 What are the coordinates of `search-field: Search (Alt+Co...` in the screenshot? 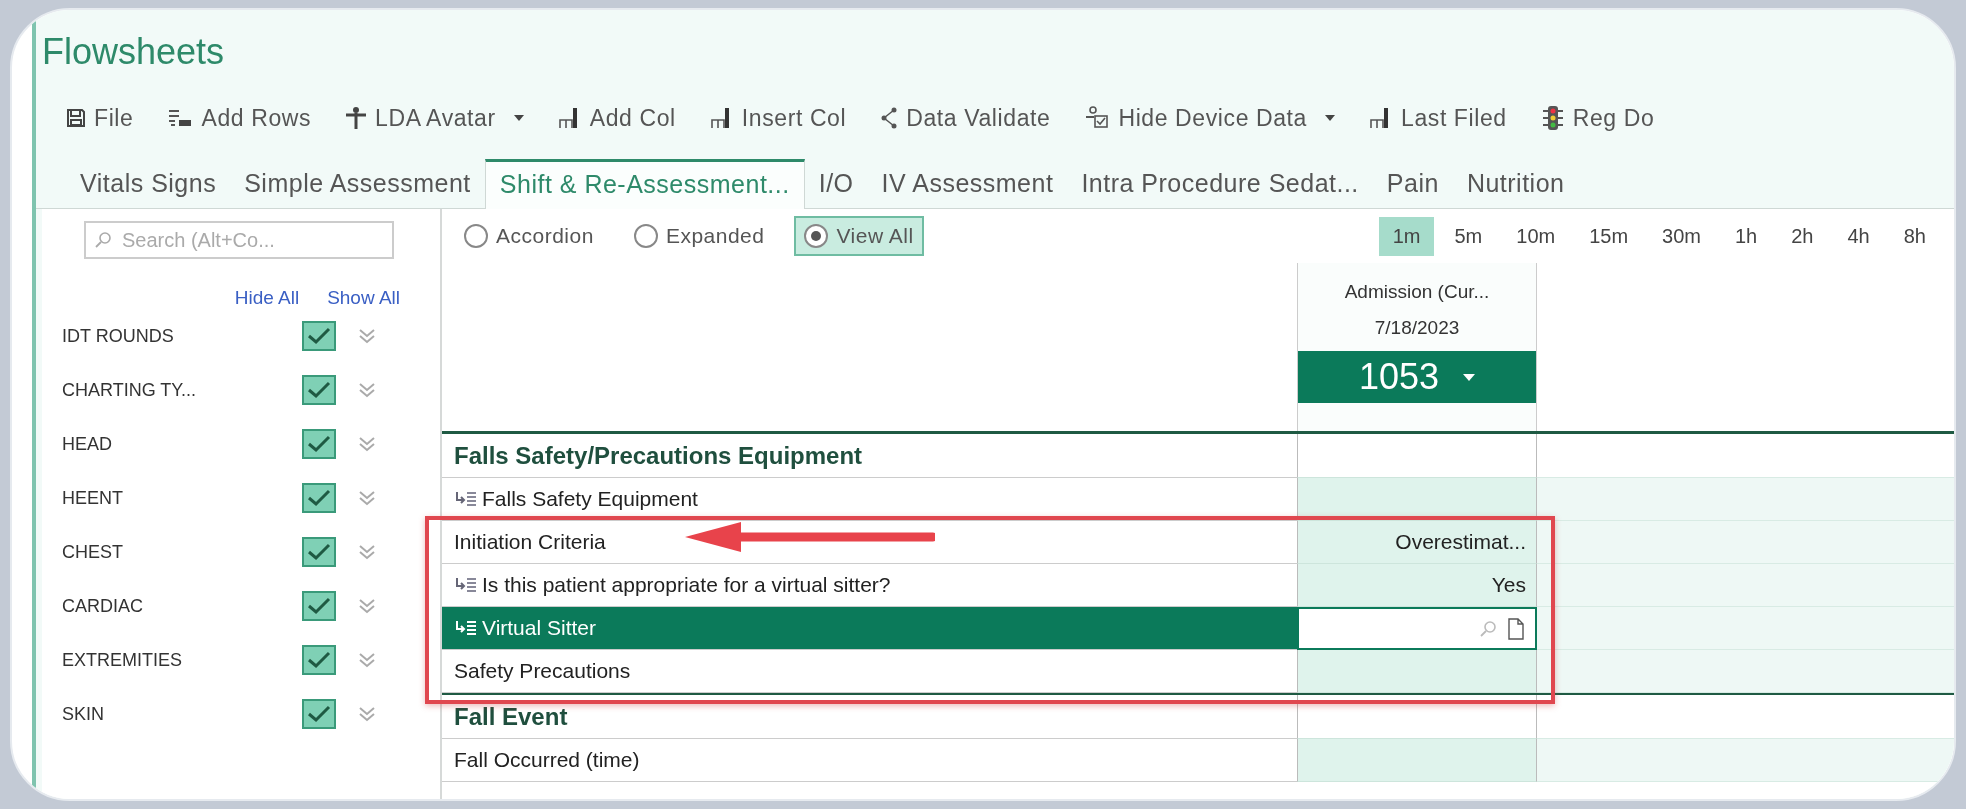 It's located at (239, 240).